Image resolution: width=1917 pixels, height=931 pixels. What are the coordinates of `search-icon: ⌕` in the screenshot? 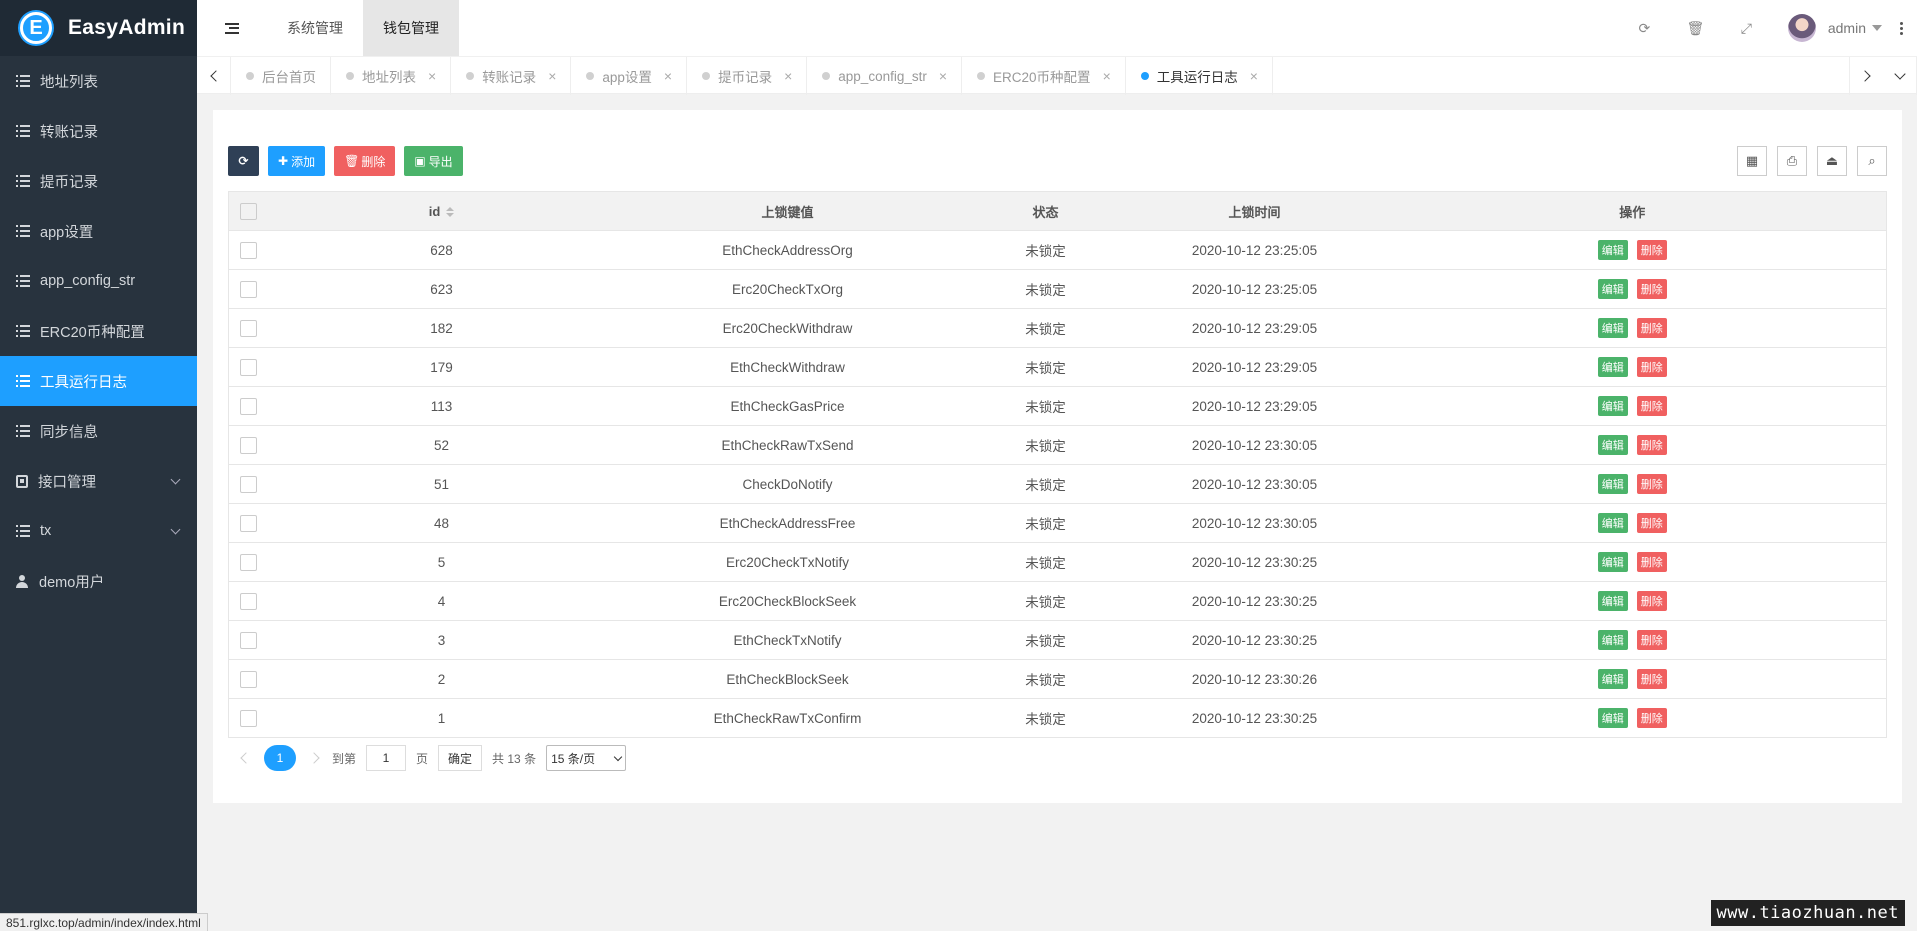 It's located at (1872, 161).